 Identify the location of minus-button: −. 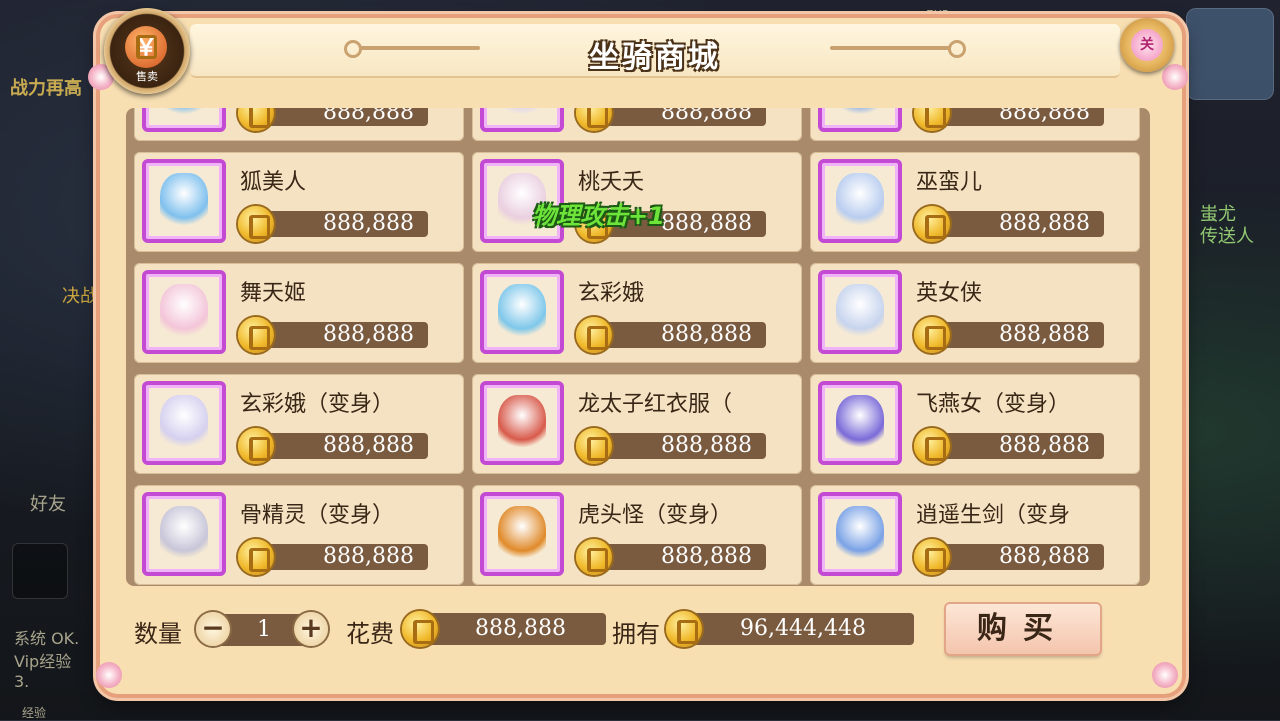
(213, 629).